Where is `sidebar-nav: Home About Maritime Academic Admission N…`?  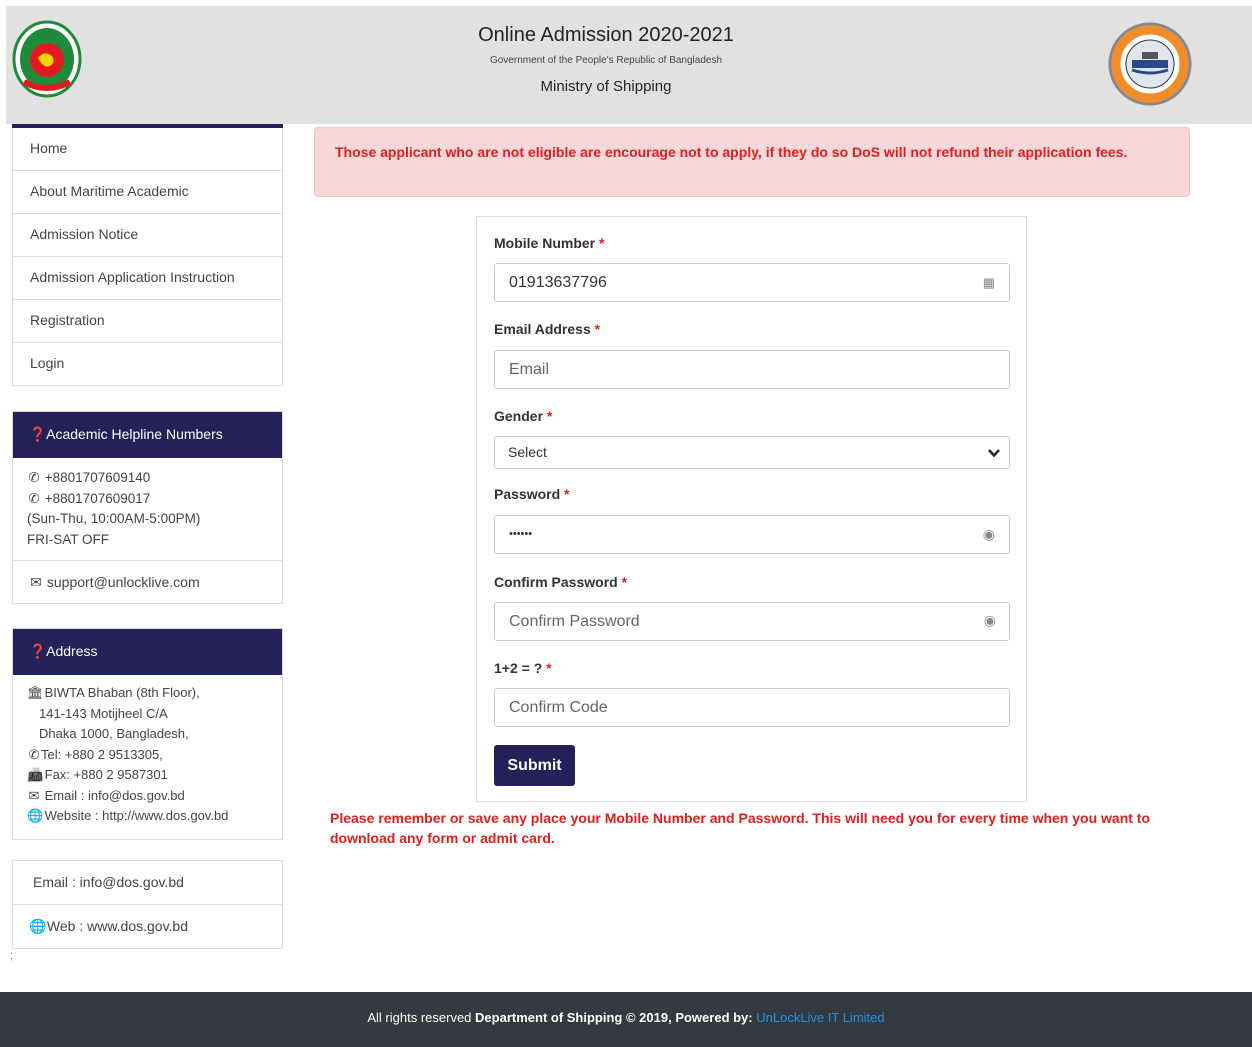 sidebar-nav: Home About Maritime Academic Admission N… is located at coordinates (147, 255).